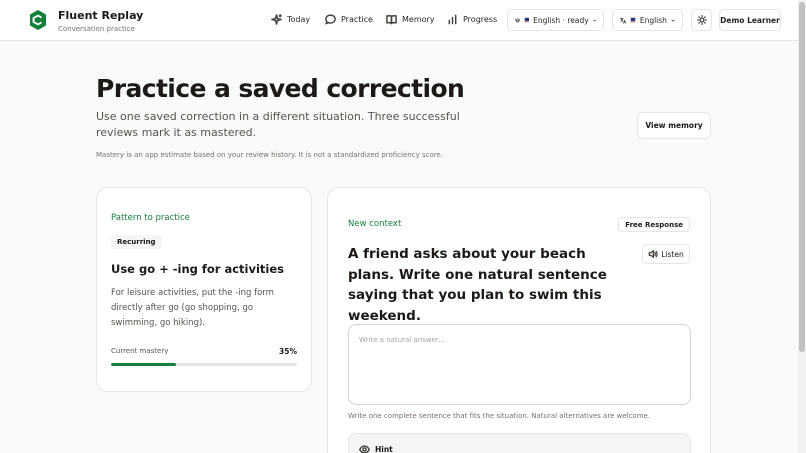 This screenshot has width=806, height=453. I want to click on hint-content: Hint, so click(376, 448).